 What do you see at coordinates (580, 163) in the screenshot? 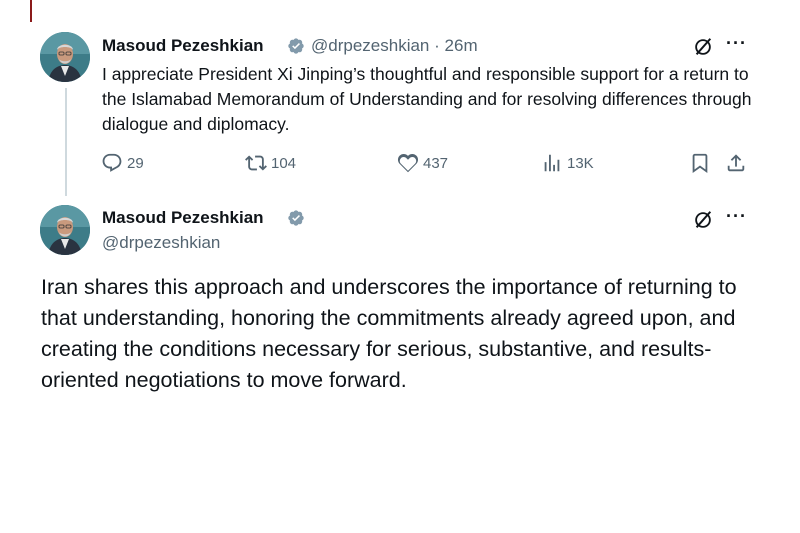
I see `views-count: 13K` at bounding box center [580, 163].